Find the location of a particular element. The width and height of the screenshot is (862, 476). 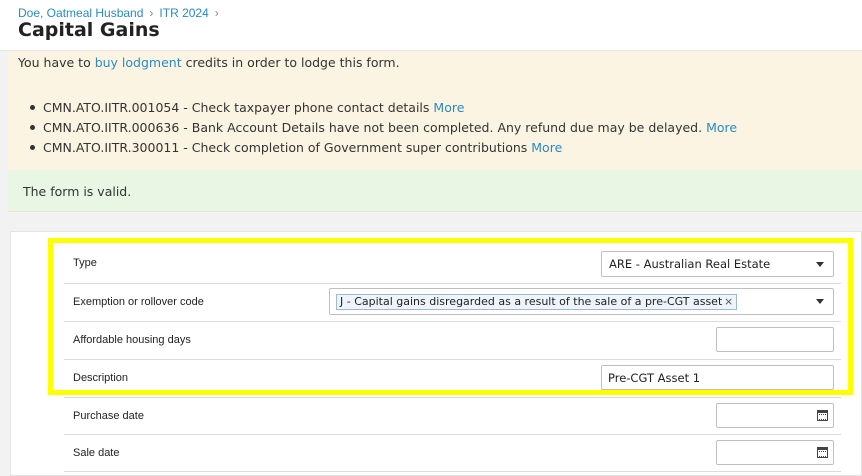

form-valid-text: The form is valid. is located at coordinates (77, 191).